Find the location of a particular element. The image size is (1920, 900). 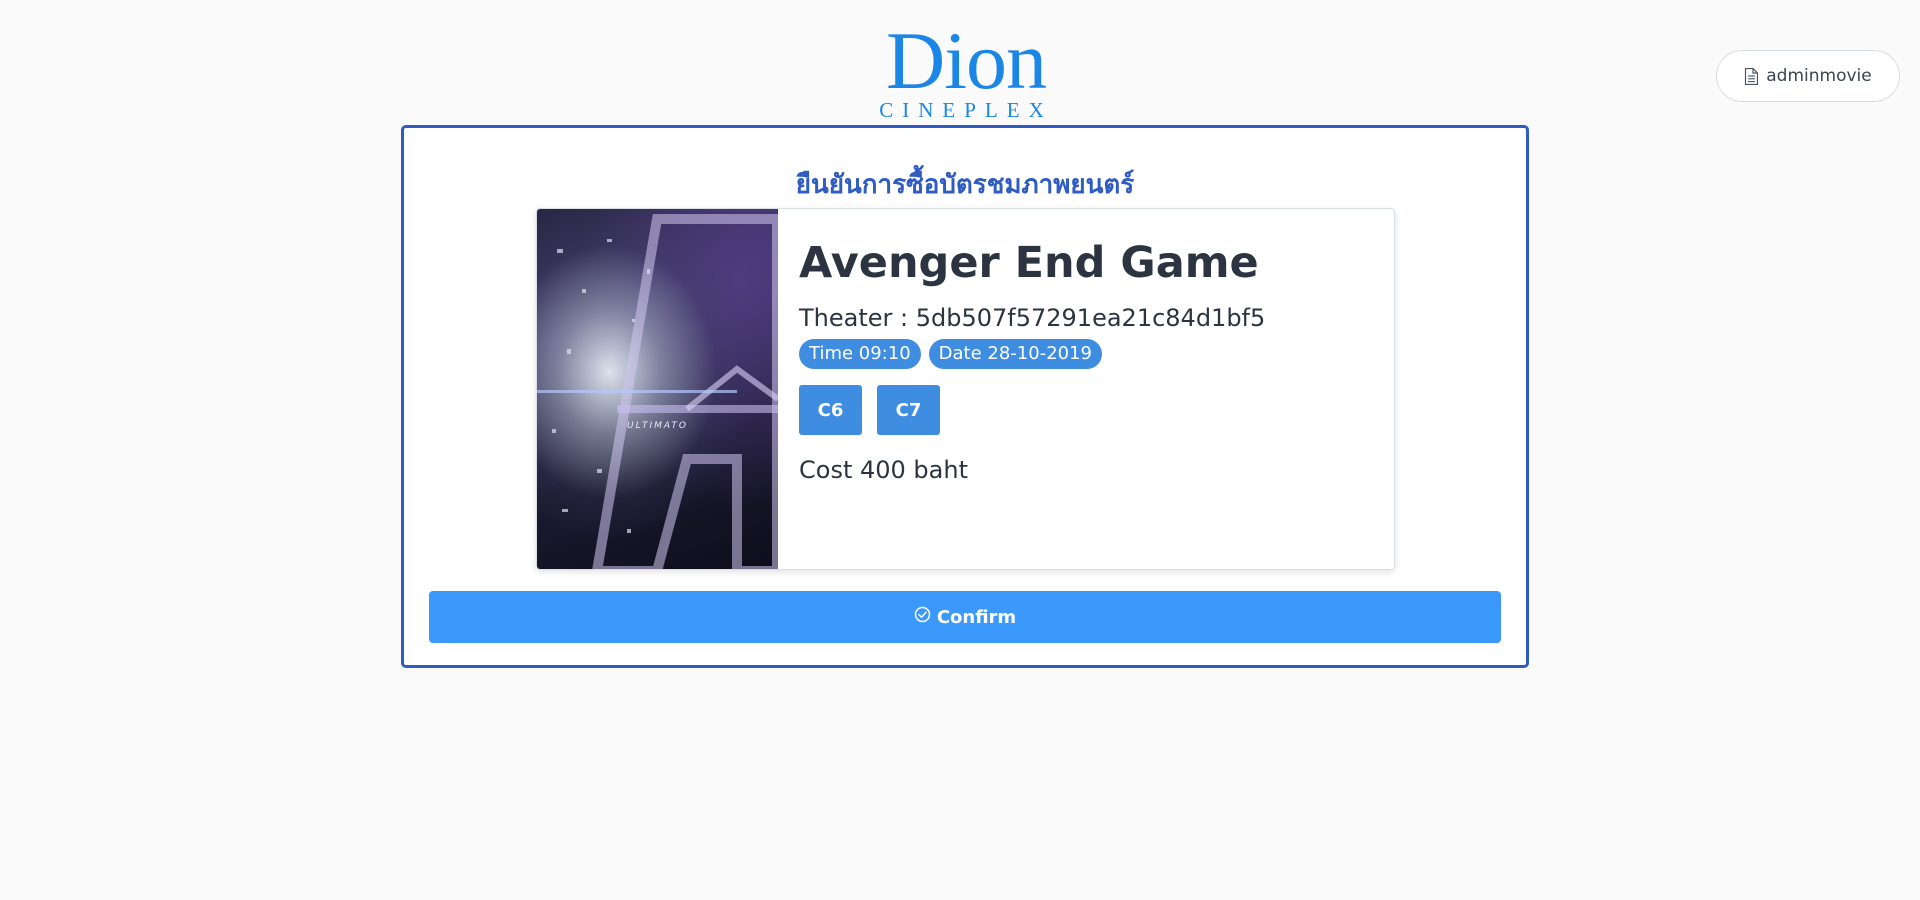

check-circle-icon is located at coordinates (922, 617).